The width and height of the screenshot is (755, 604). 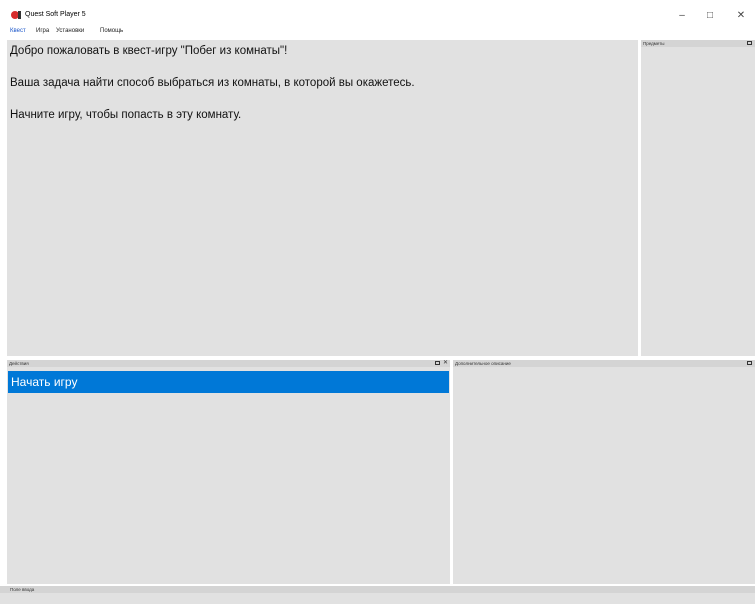 I want to click on title-bar: Quest Soft Player 5 – □ ✕, so click(x=377, y=12).